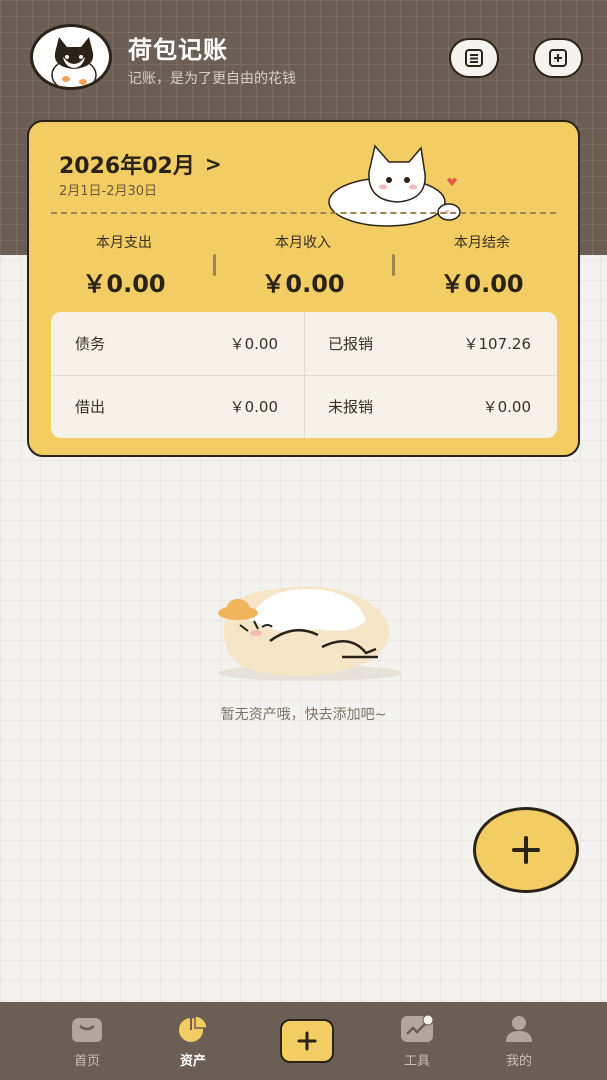  I want to click on cat-illustration-icon, so click(394, 185).